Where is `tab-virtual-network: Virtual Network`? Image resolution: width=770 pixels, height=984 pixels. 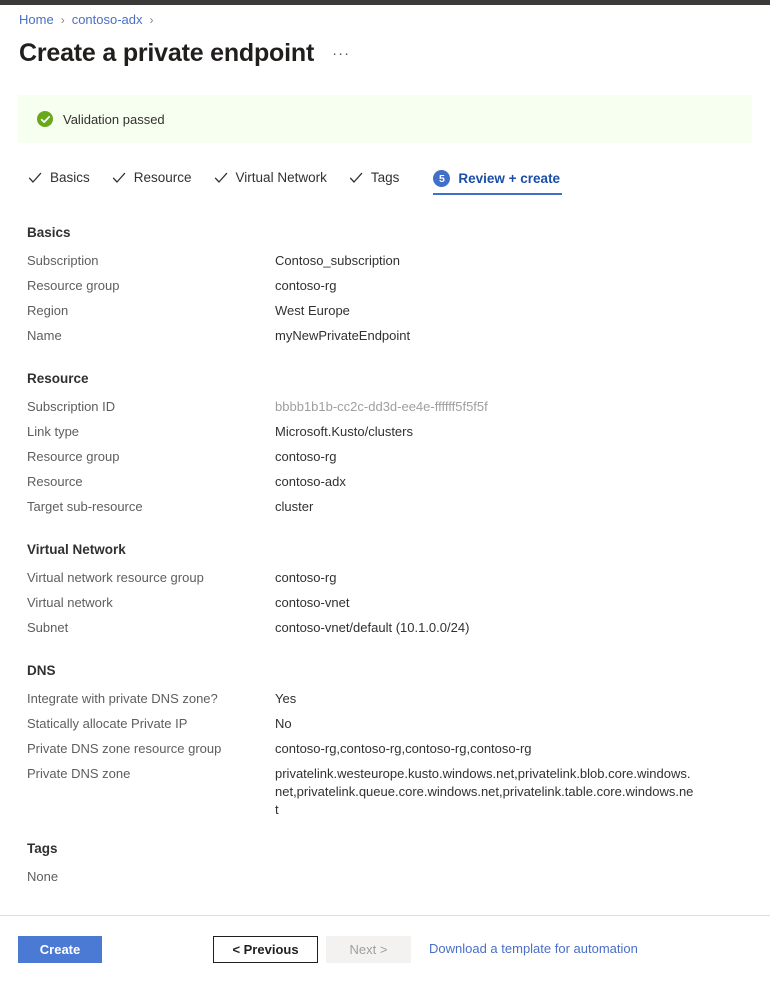 tab-virtual-network: Virtual Network is located at coordinates (270, 181).